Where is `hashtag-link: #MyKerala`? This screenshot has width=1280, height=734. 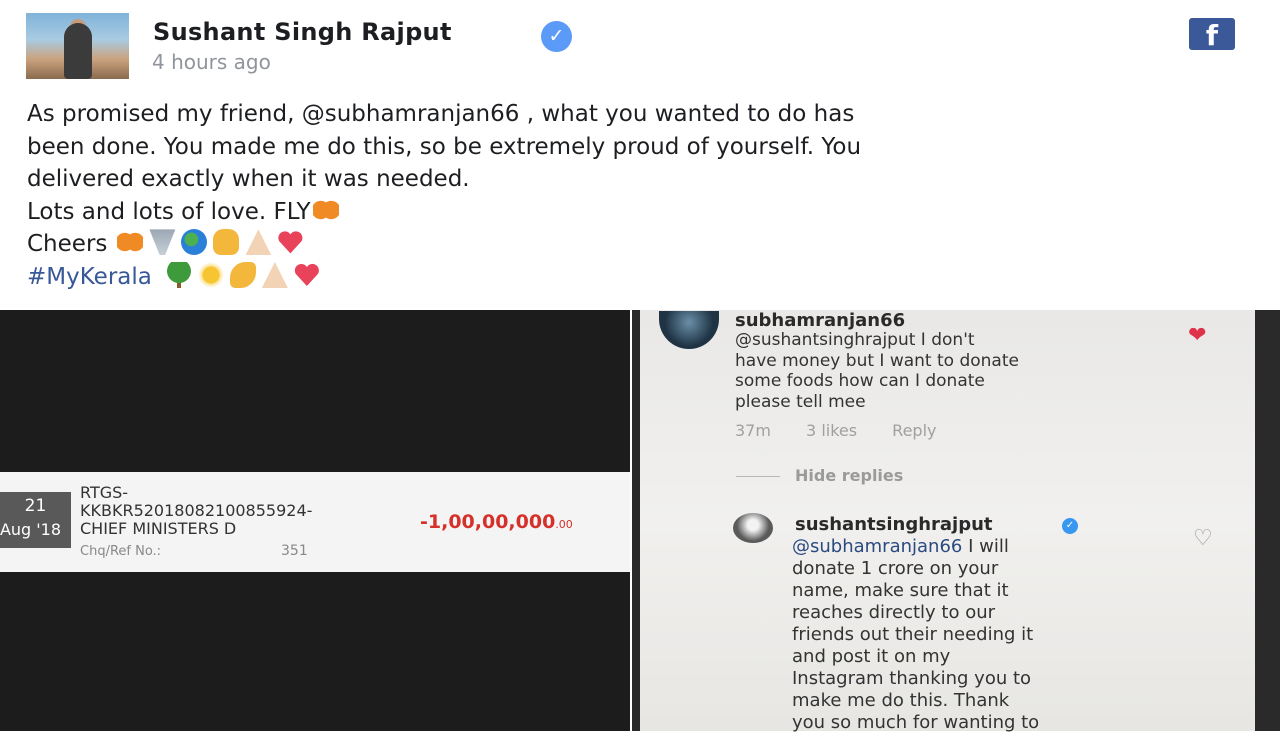
hashtag-link: #MyKerala is located at coordinates (89, 277).